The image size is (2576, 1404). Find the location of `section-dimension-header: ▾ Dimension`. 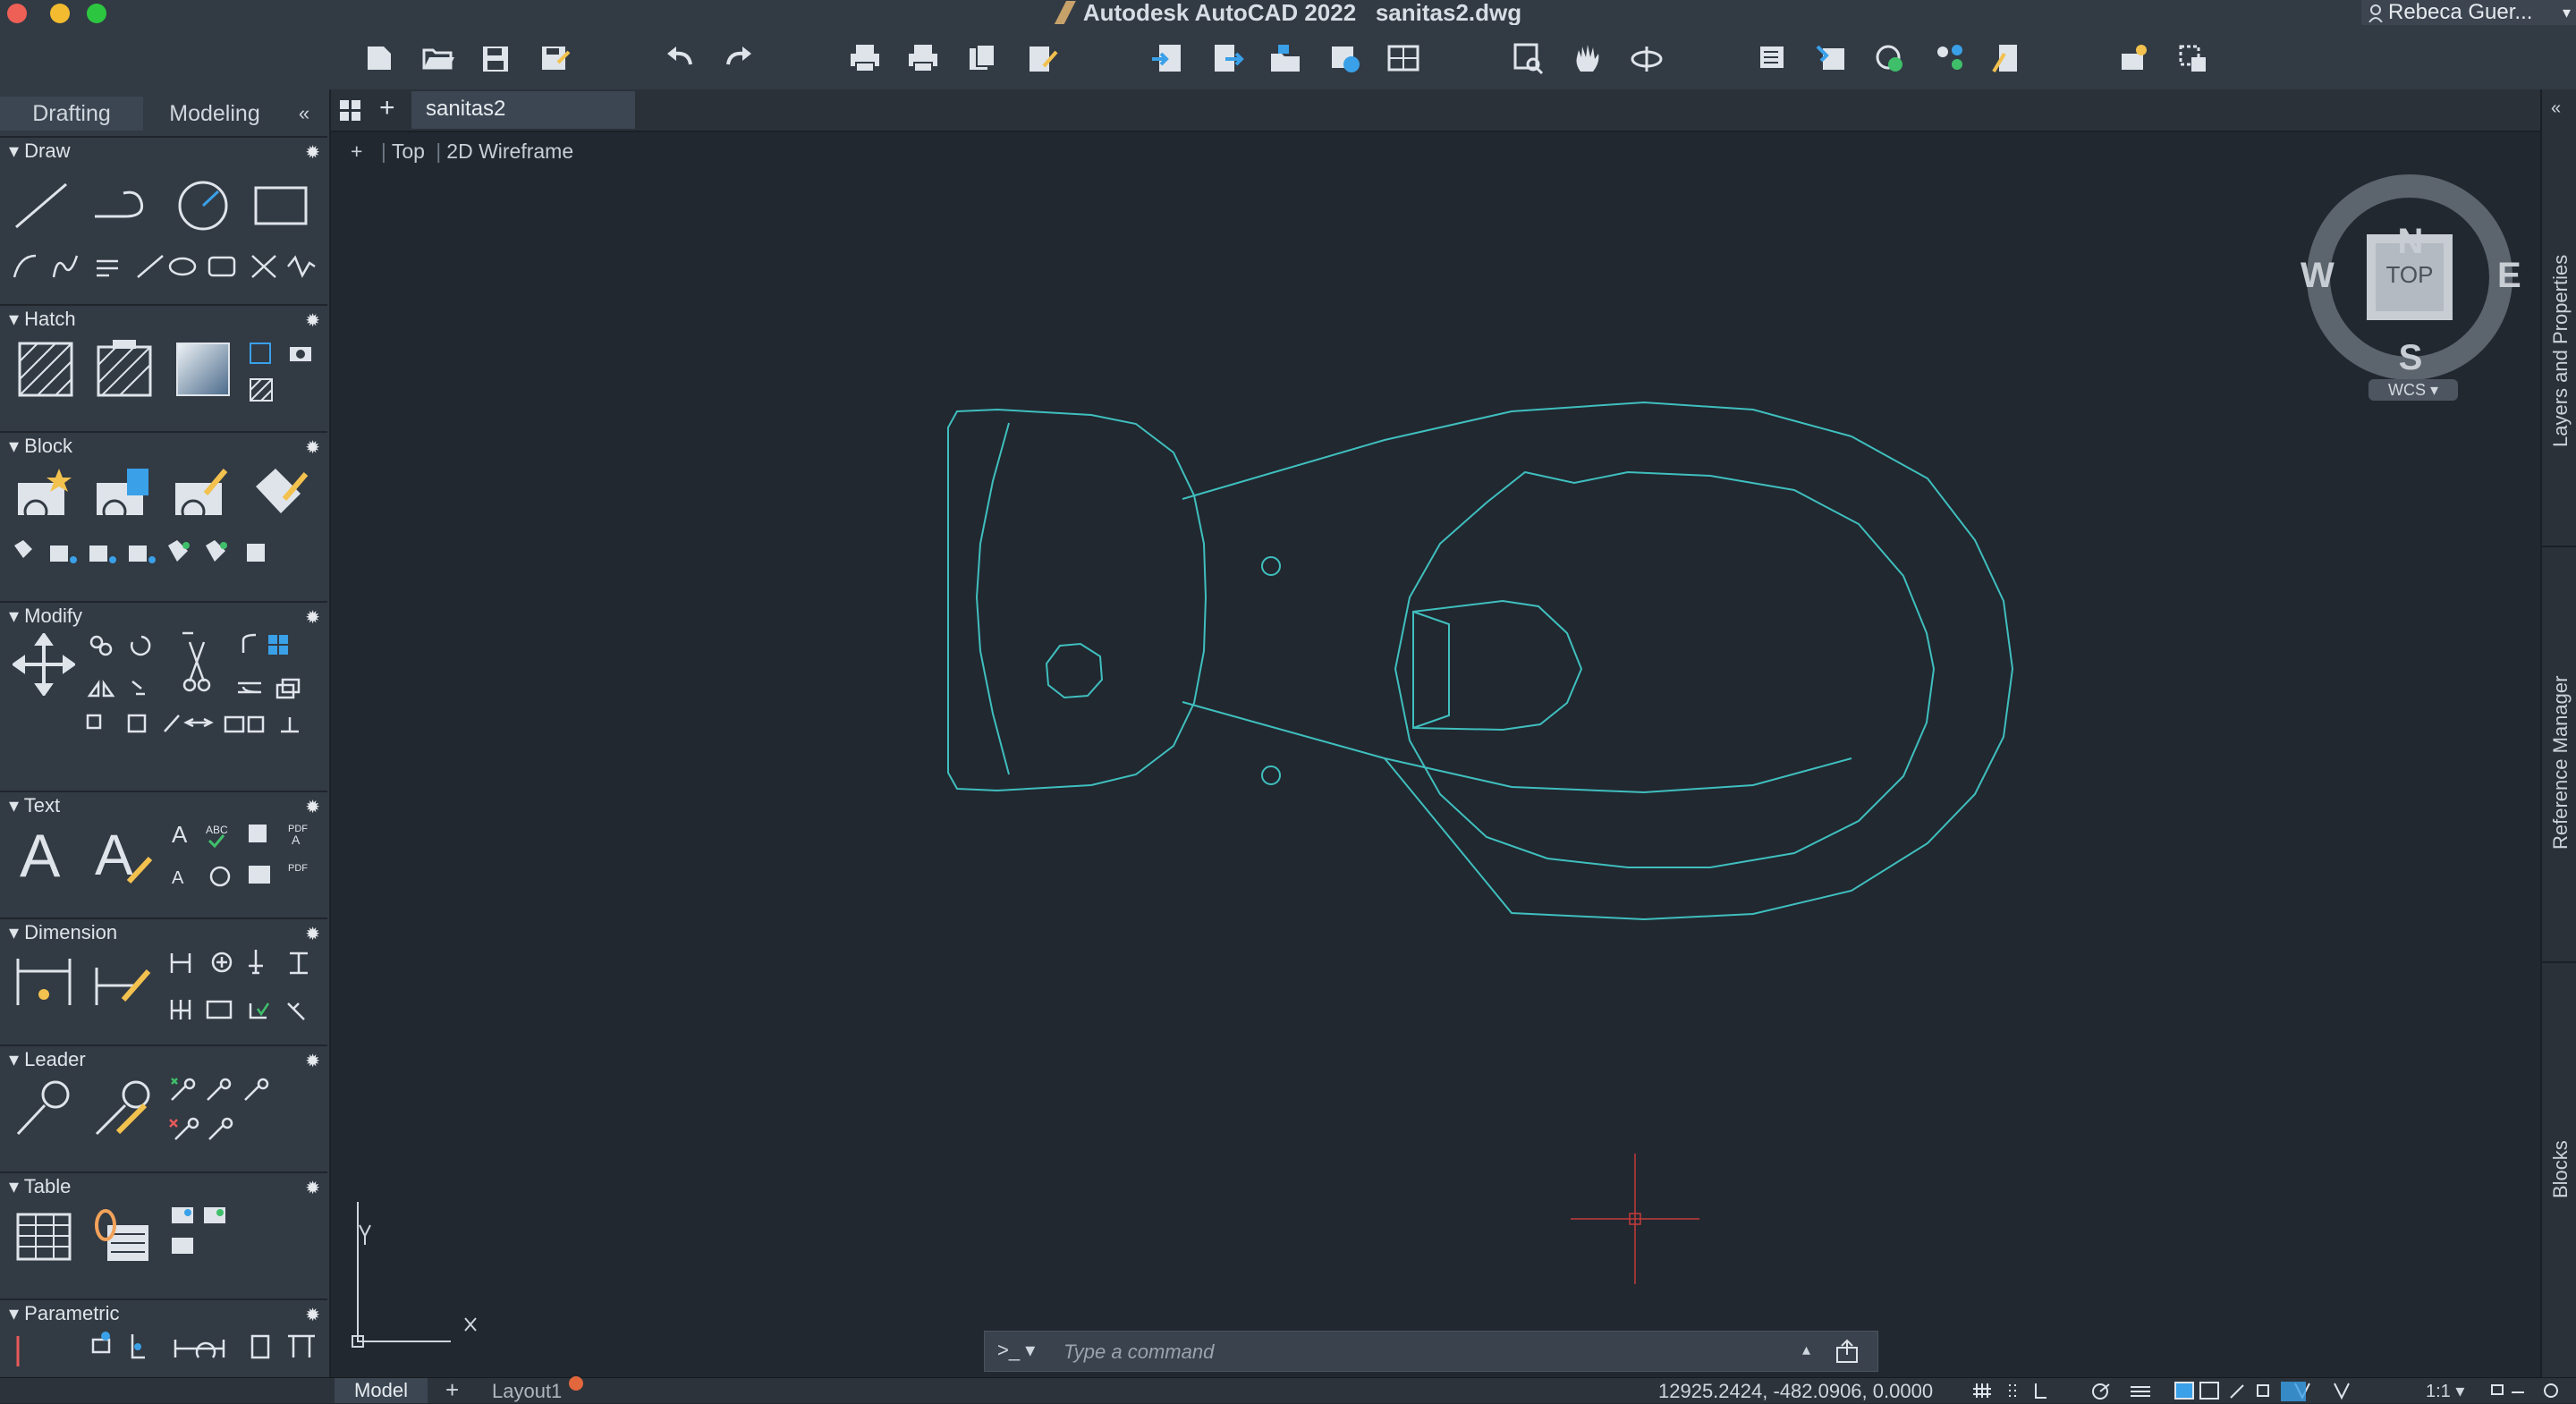

section-dimension-header: ▾ Dimension is located at coordinates (63, 933).